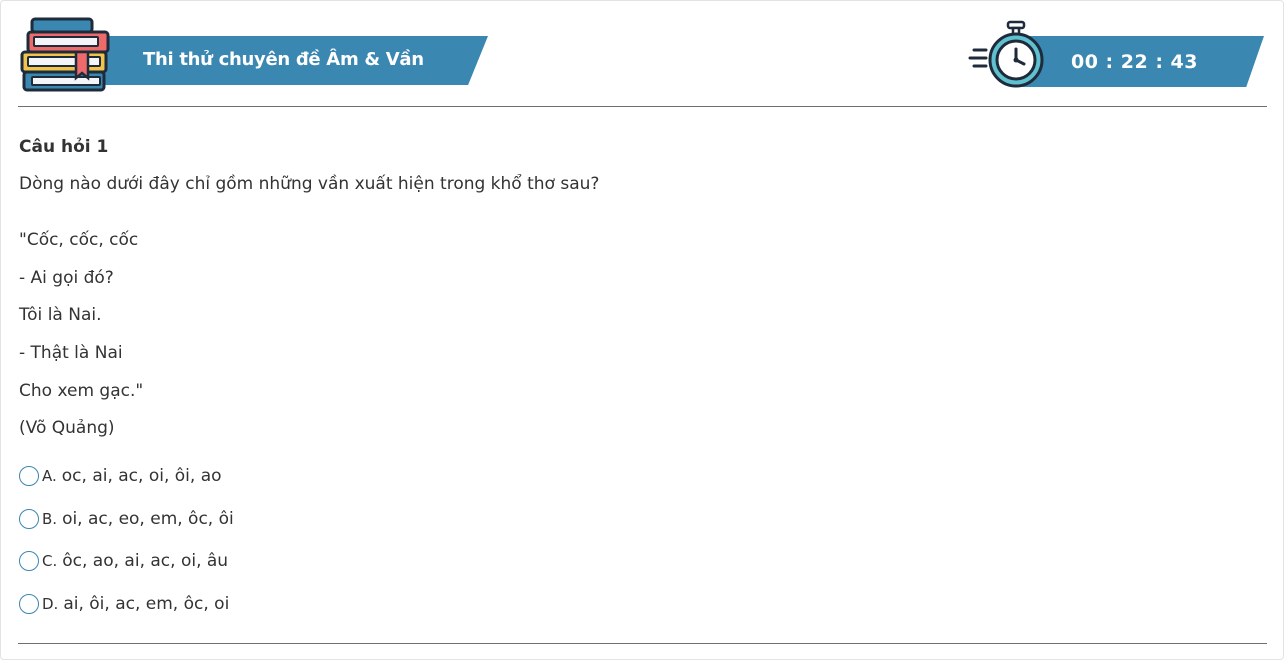  I want to click on answer-option-d: D. ai, ôi, ac, em, ôc, oi, so click(126, 611).